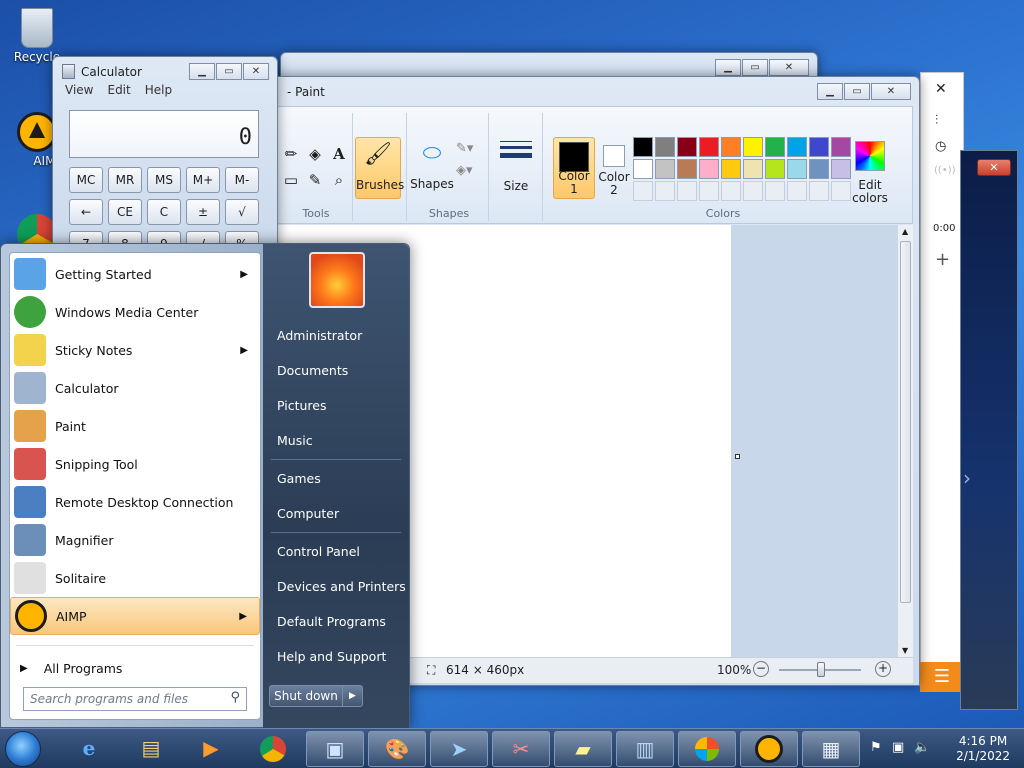 This screenshot has height=768, width=1024. Describe the element at coordinates (769, 749) in the screenshot. I see `aimp-icon` at that location.